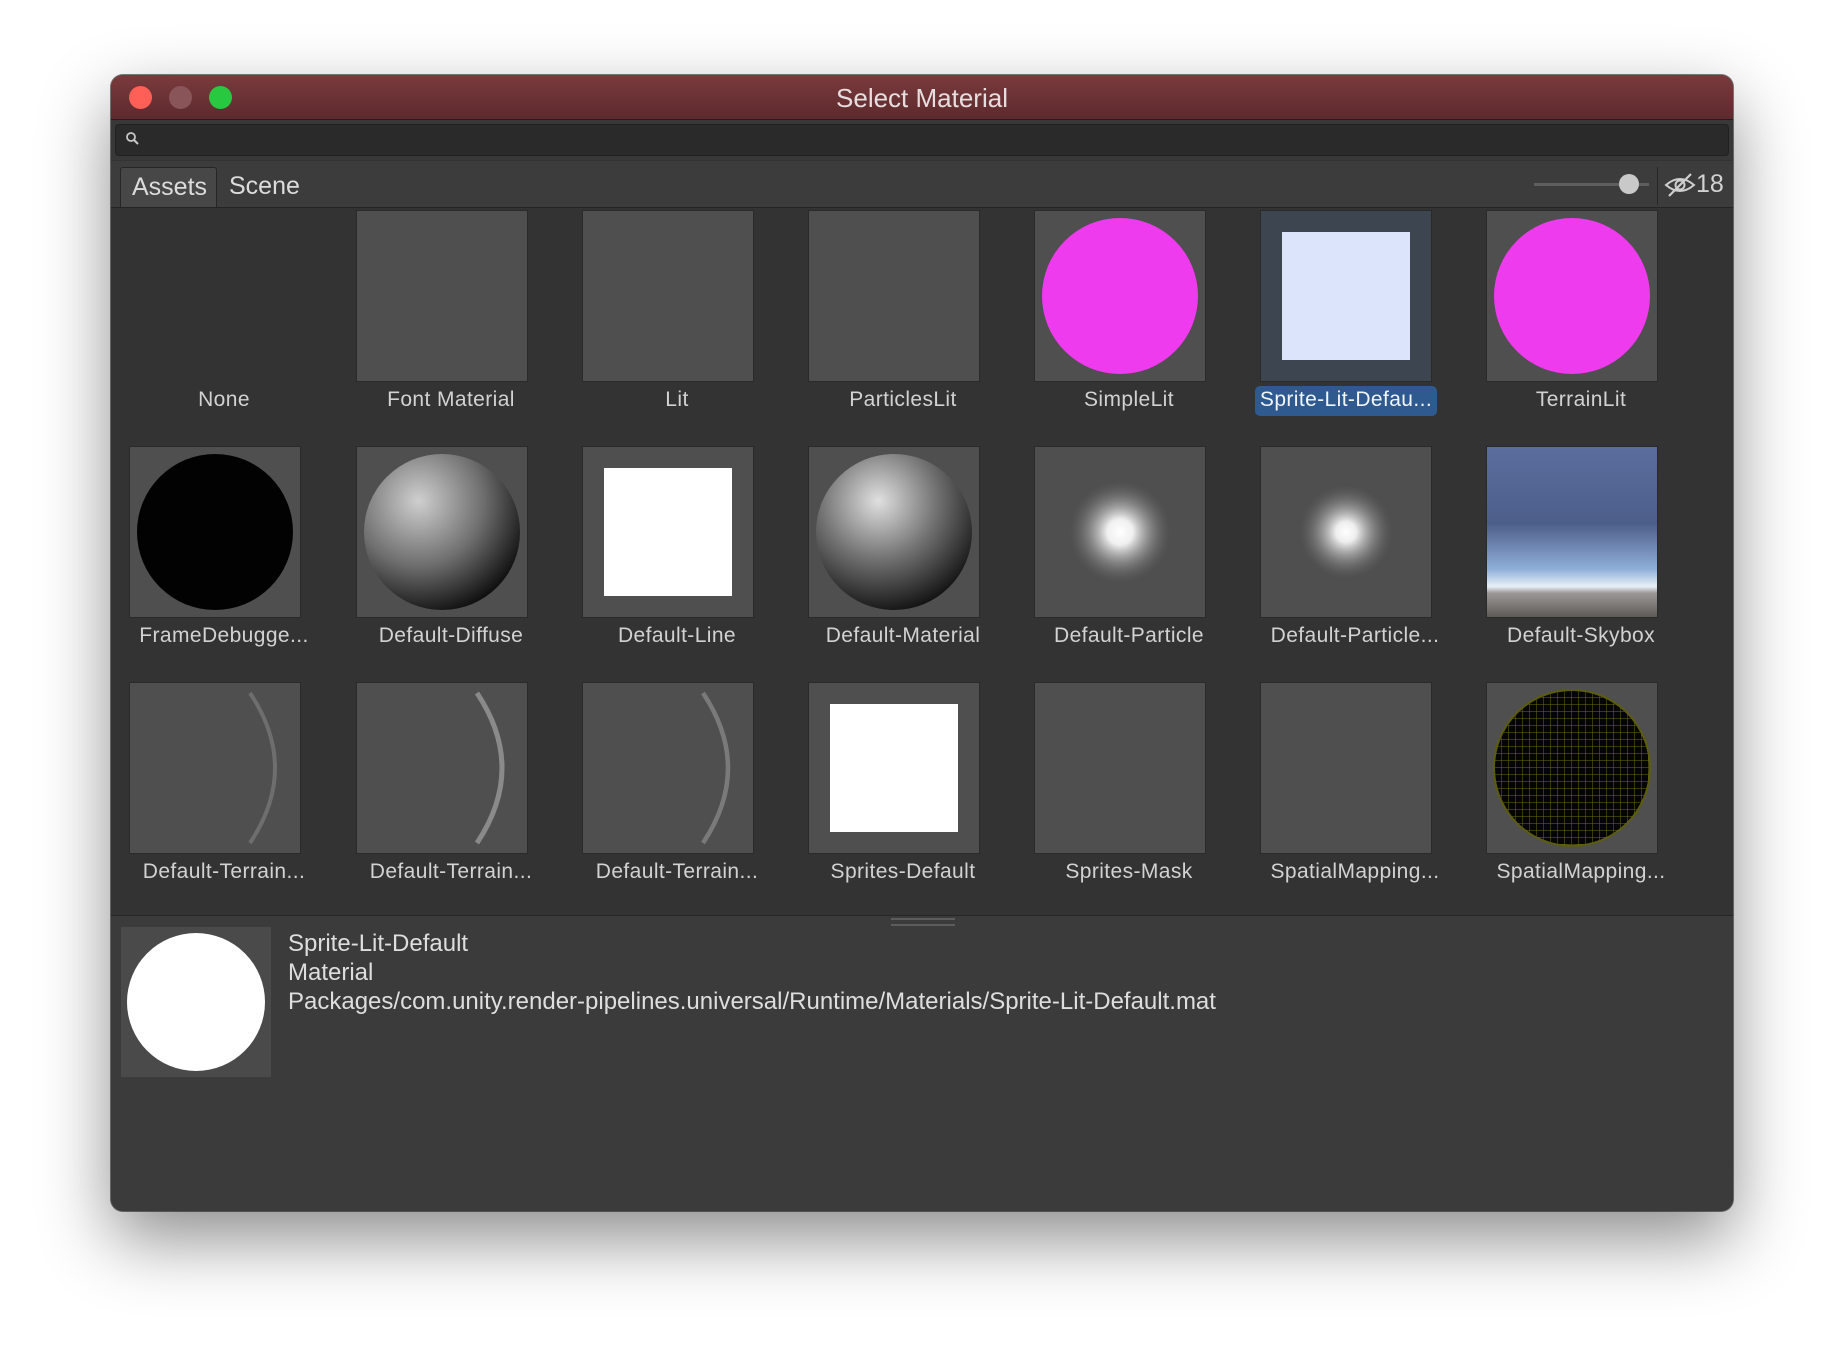 The image size is (1844, 1358). I want to click on preview-thumbnail, so click(196, 1002).